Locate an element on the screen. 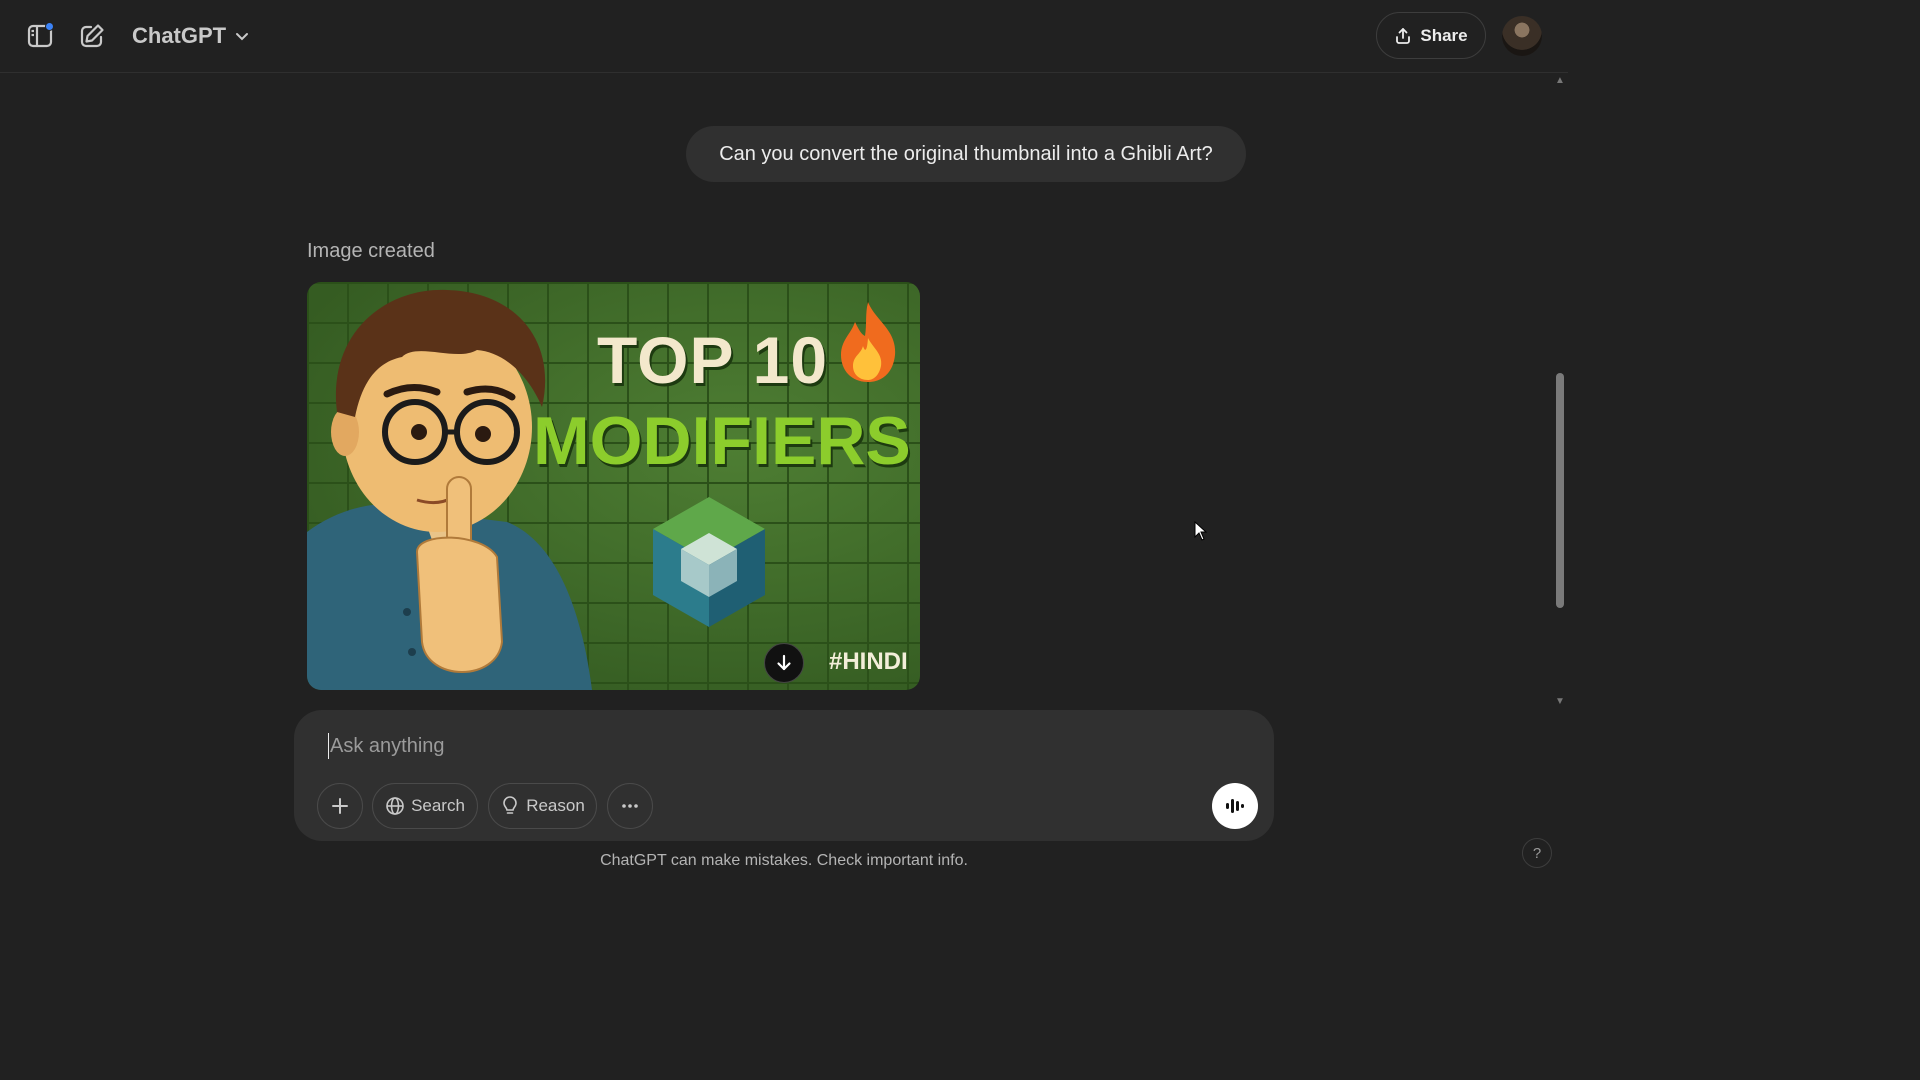  more-tools-button is located at coordinates (630, 806).